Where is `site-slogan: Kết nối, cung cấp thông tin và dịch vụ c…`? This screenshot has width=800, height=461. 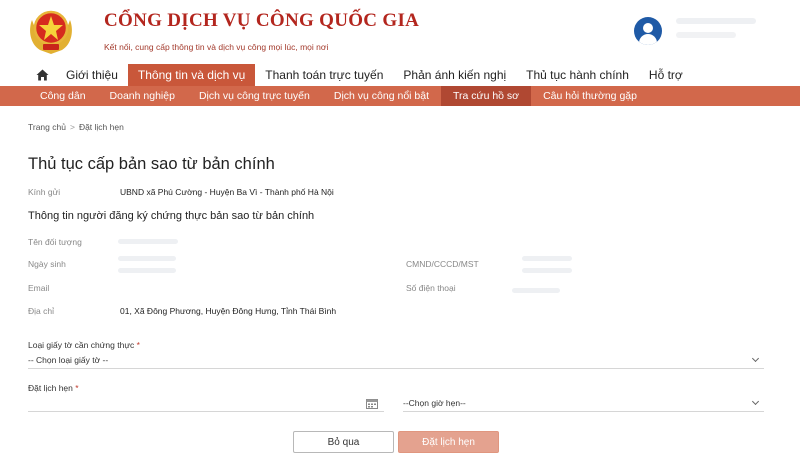
site-slogan: Kết nối, cung cấp thông tin và dịch vụ c… is located at coordinates (216, 47).